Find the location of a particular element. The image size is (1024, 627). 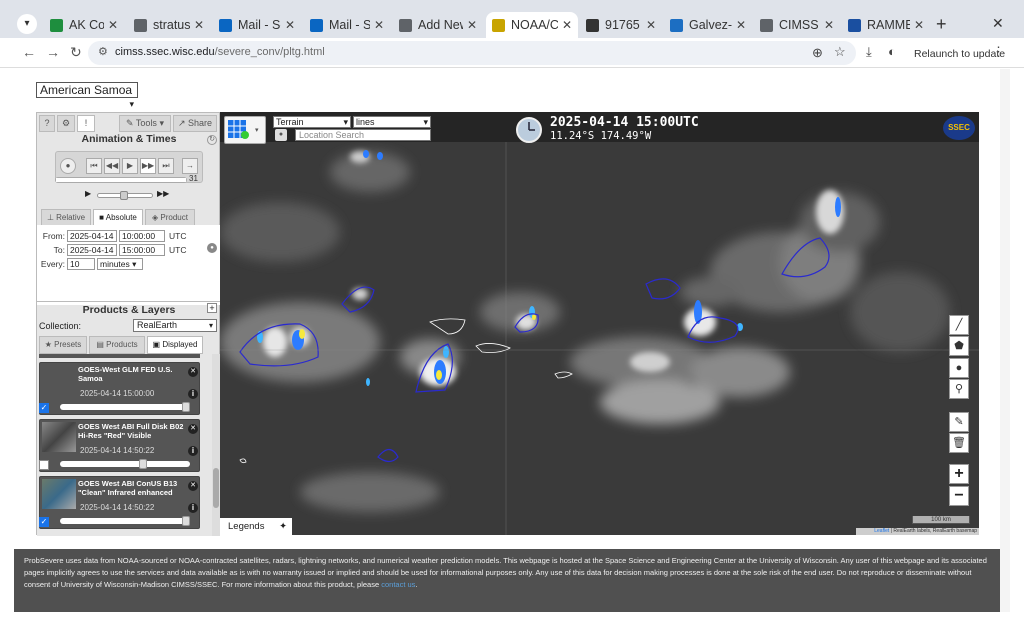

contact-us-link: contact us is located at coordinates (398, 584).